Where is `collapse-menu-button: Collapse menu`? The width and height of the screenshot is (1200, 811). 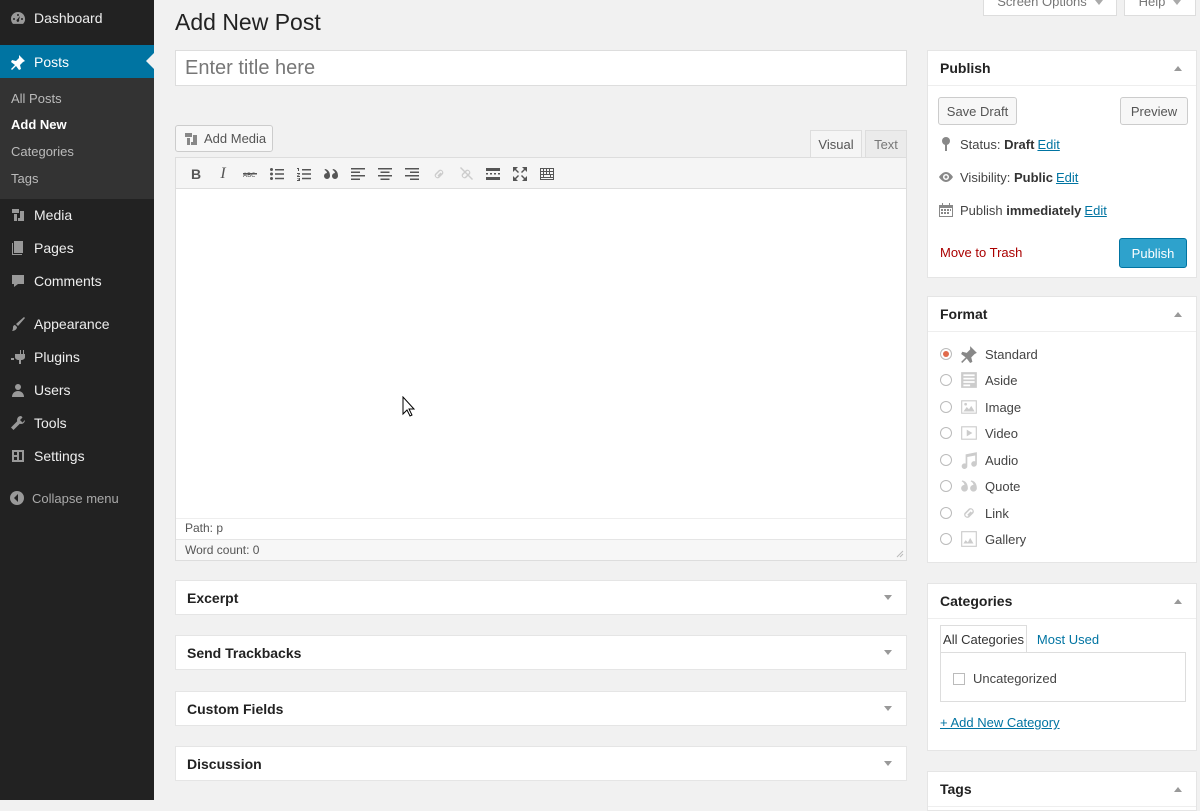
collapse-menu-button: Collapse menu is located at coordinates (77, 498).